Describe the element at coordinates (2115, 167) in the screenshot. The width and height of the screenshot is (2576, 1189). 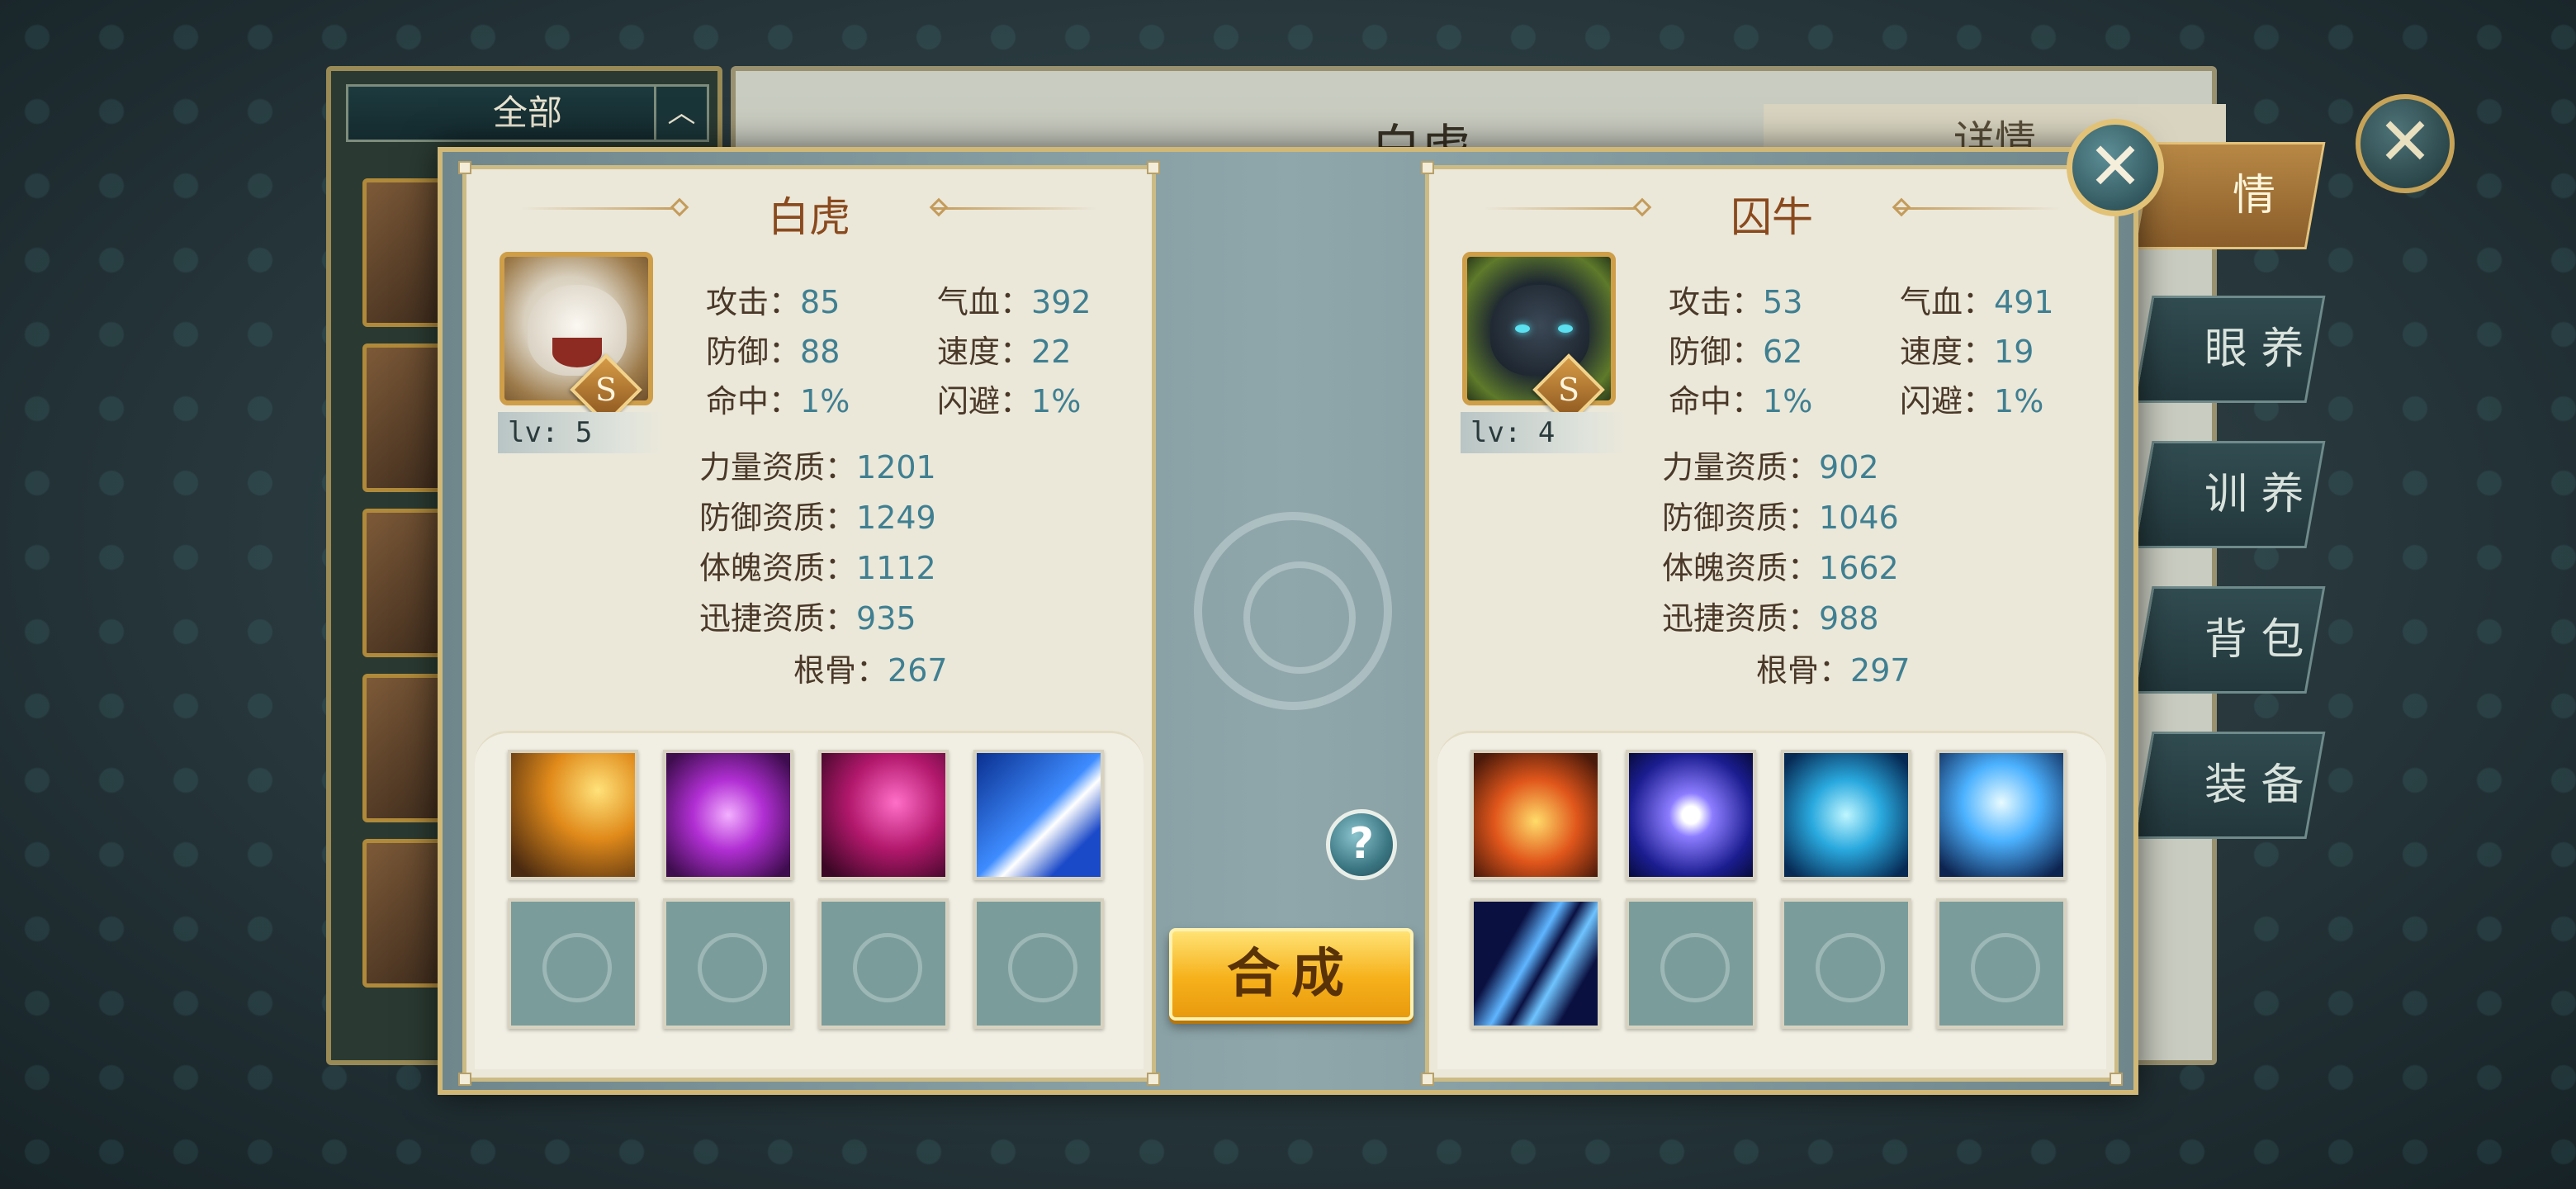
I see `dialog-close-icon: ✕` at that location.